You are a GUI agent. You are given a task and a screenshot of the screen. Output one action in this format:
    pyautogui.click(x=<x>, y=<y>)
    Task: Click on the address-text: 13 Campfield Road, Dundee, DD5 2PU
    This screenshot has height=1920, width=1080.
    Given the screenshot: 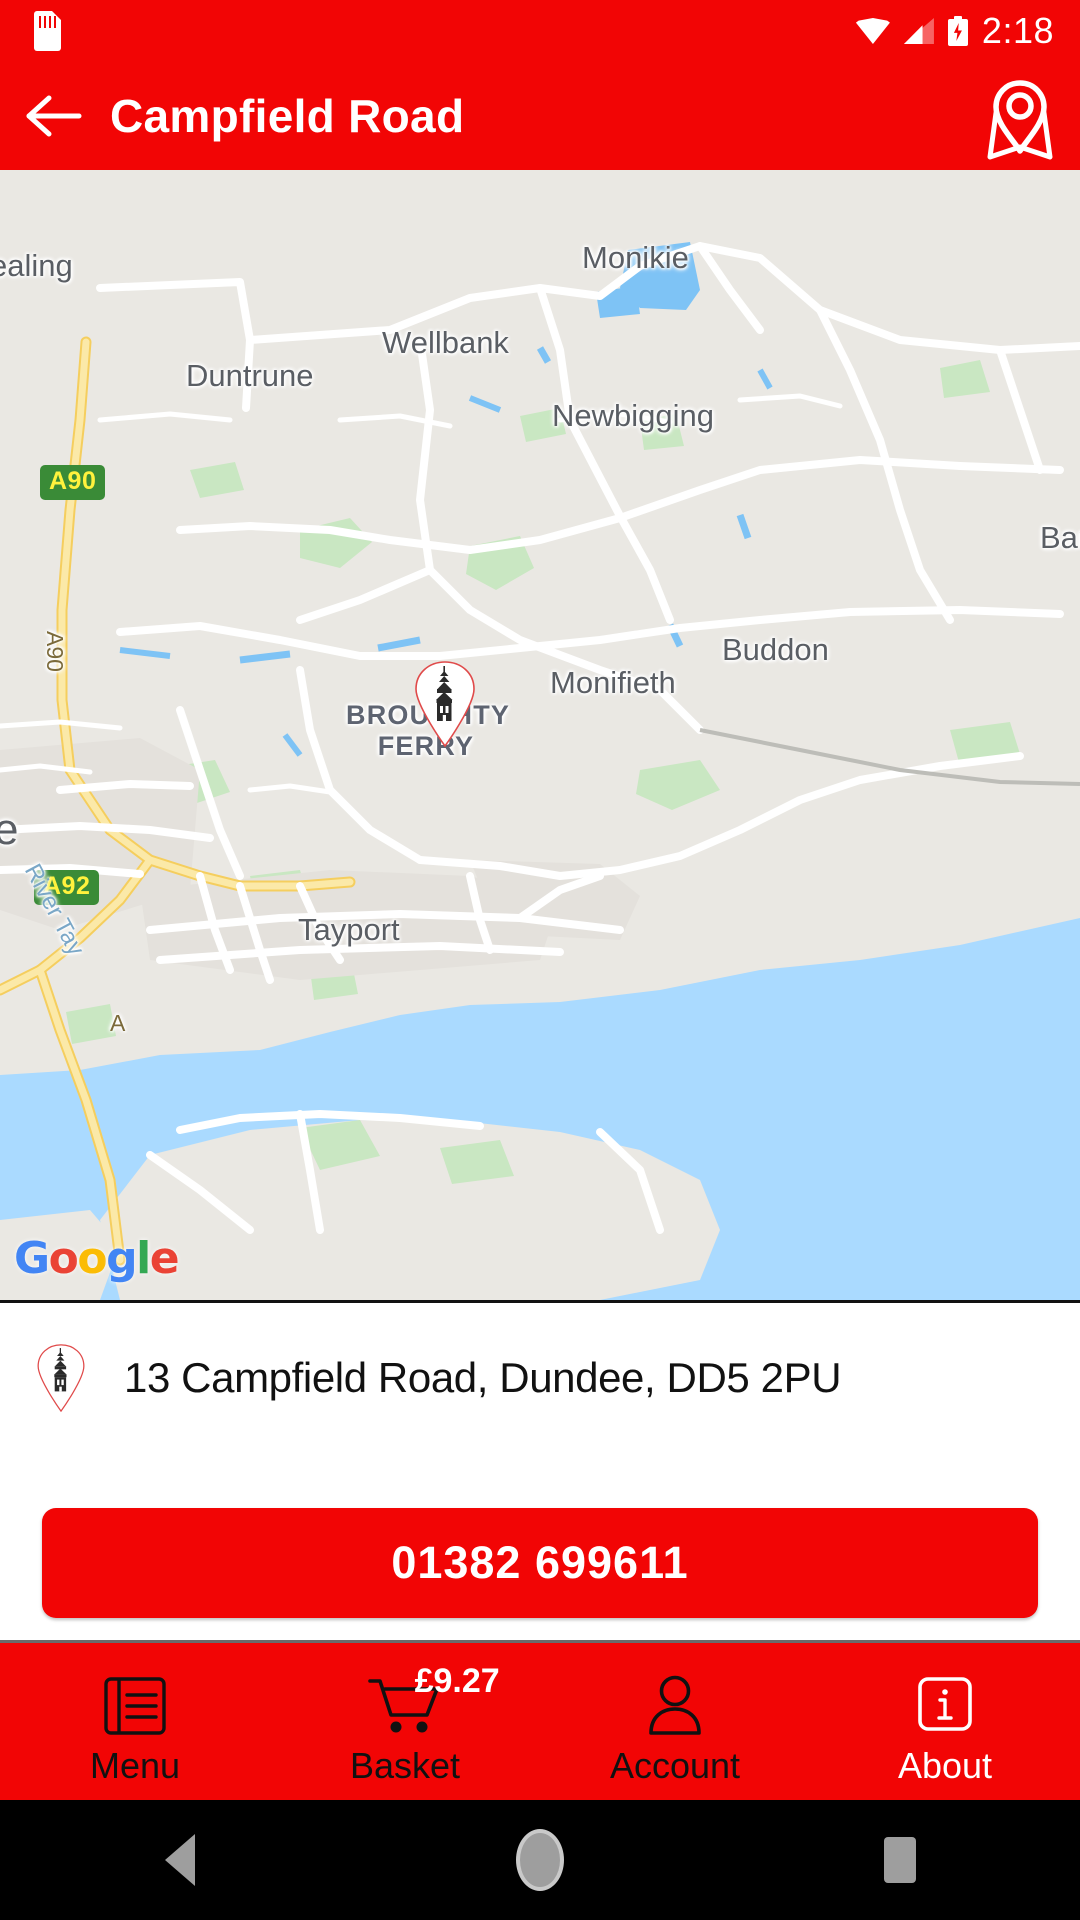 What is the action you would take?
    pyautogui.click(x=483, y=1377)
    